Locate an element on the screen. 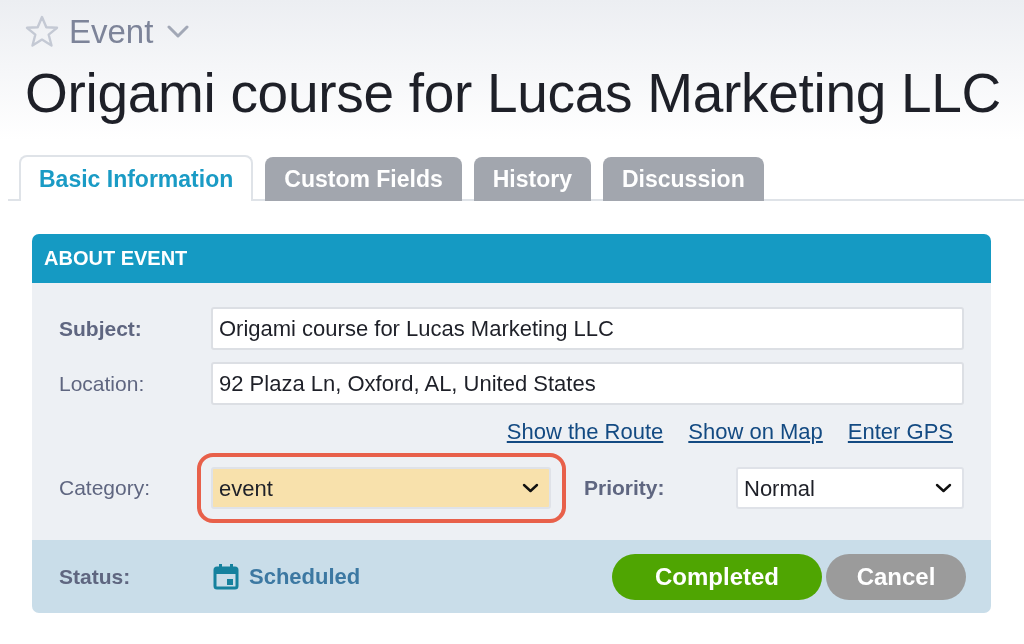 The height and width of the screenshot is (644, 1024). text-link: Show the Route is located at coordinates (585, 431).